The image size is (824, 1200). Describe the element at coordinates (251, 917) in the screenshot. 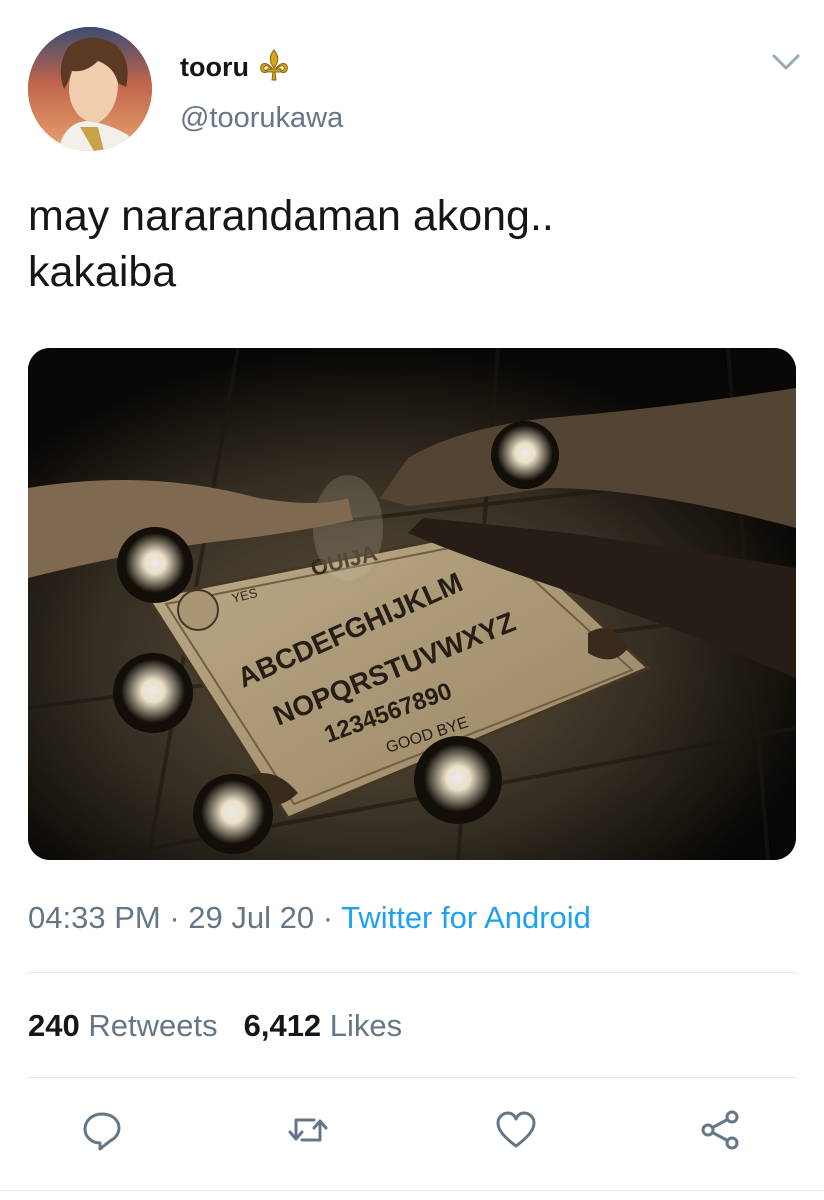

I see `tweet-date: 29 Jul 20` at that location.